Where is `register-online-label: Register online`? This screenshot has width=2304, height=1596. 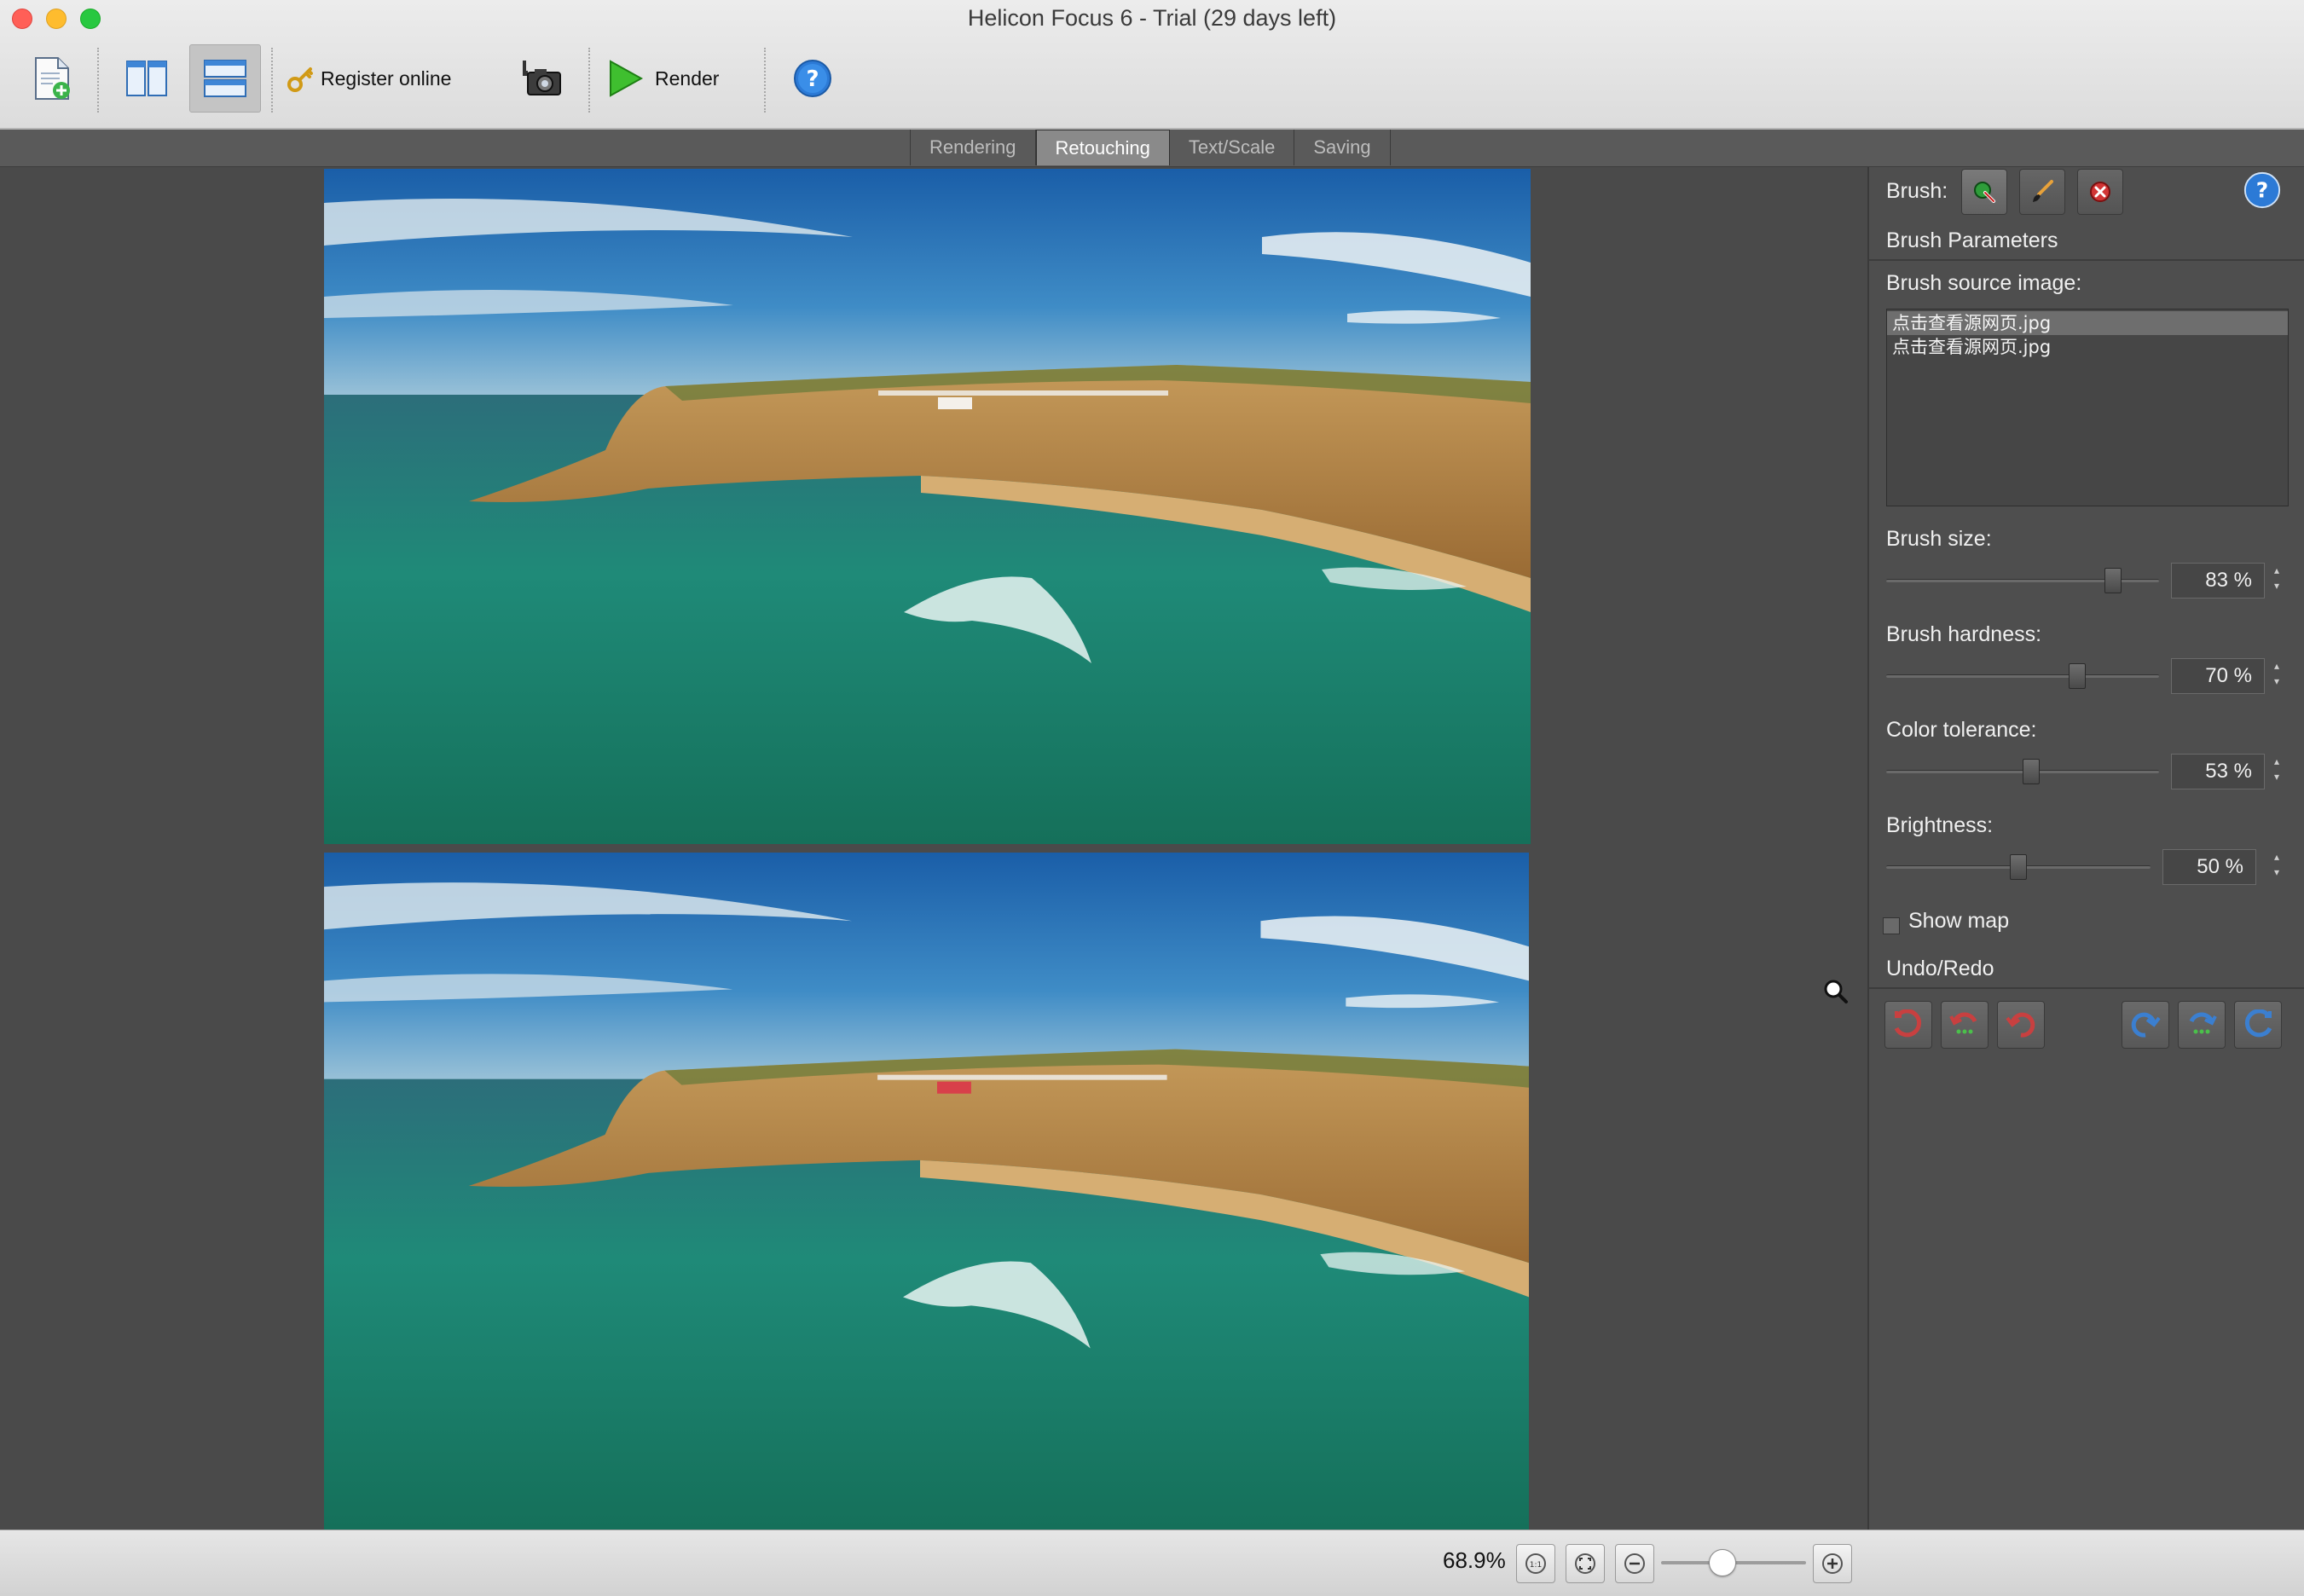
register-online-label: Register online is located at coordinates (386, 78).